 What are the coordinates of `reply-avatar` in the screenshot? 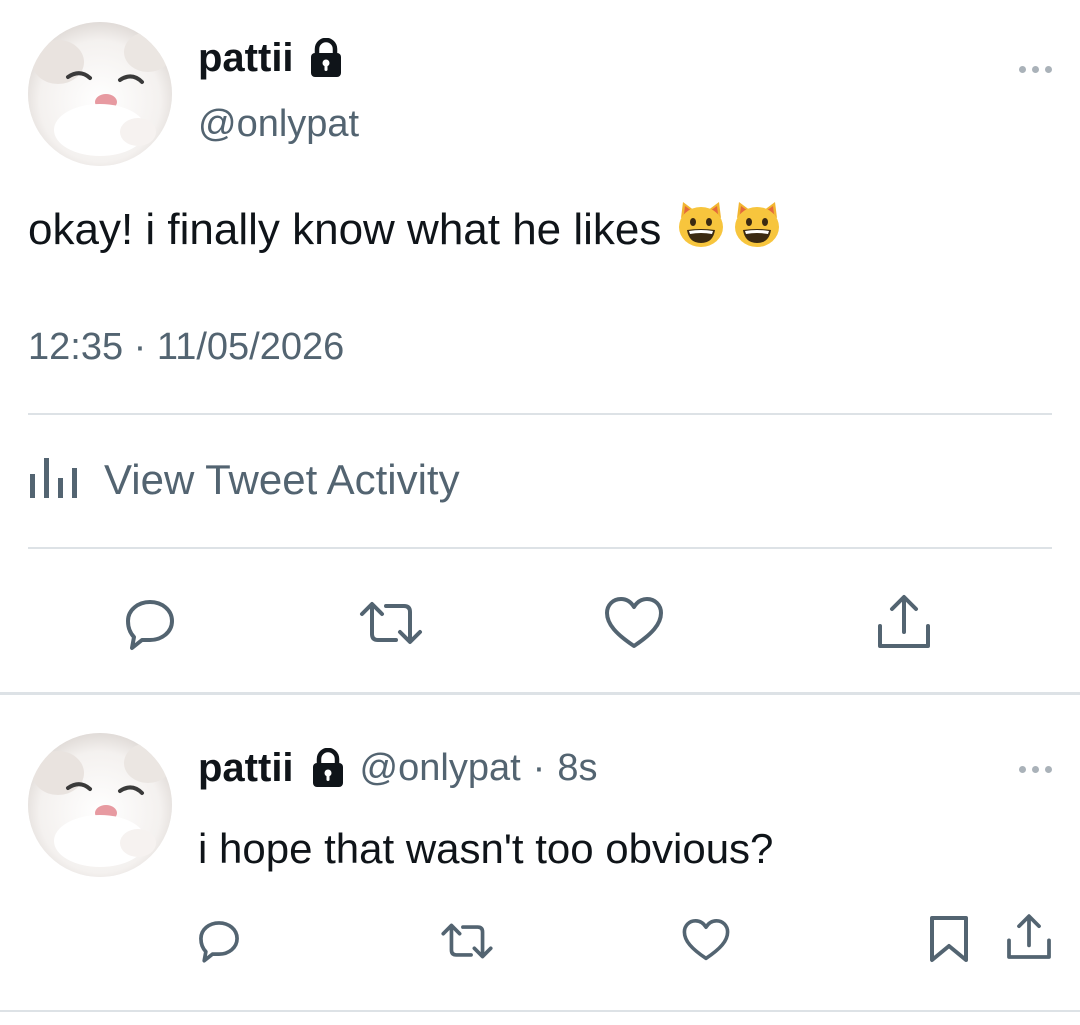 It's located at (100, 805).